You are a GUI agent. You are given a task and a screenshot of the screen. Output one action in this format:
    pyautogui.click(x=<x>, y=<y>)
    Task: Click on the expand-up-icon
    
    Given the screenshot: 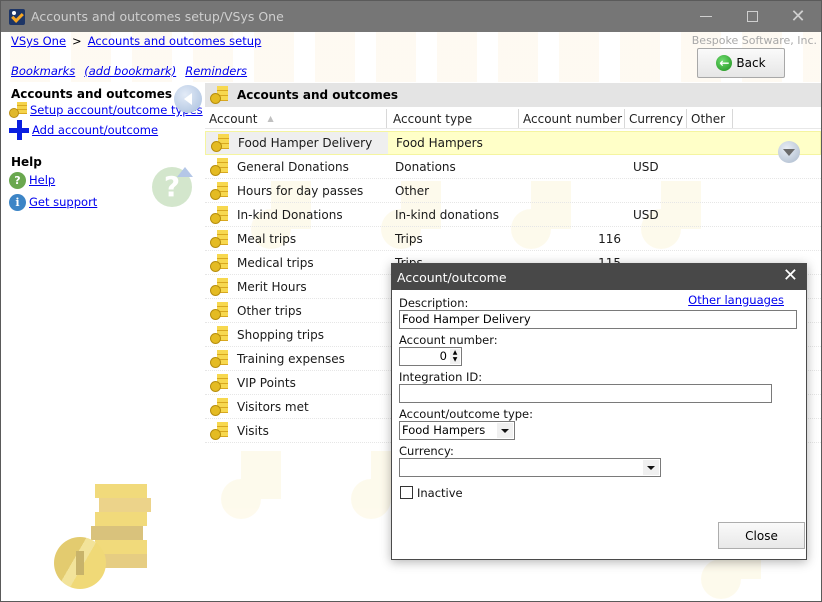 What is the action you would take?
    pyautogui.click(x=185, y=172)
    